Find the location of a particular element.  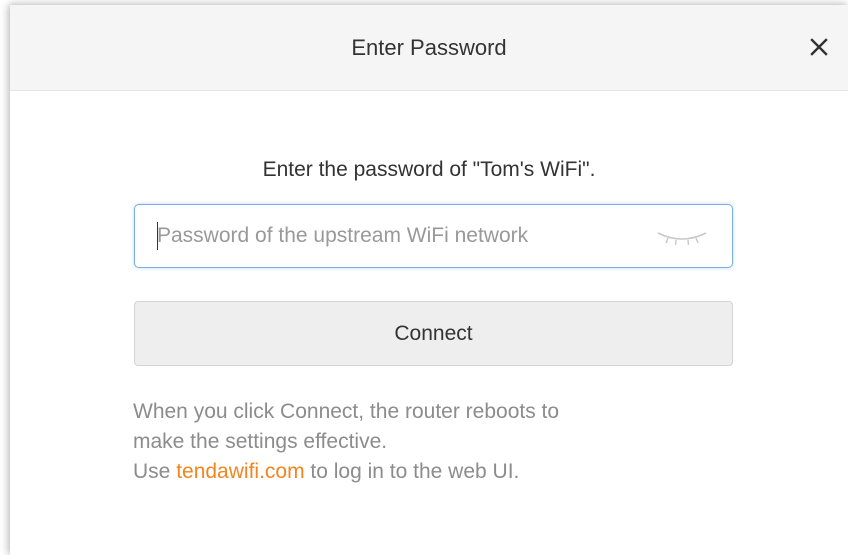

password-field-container is located at coordinates (433, 236).